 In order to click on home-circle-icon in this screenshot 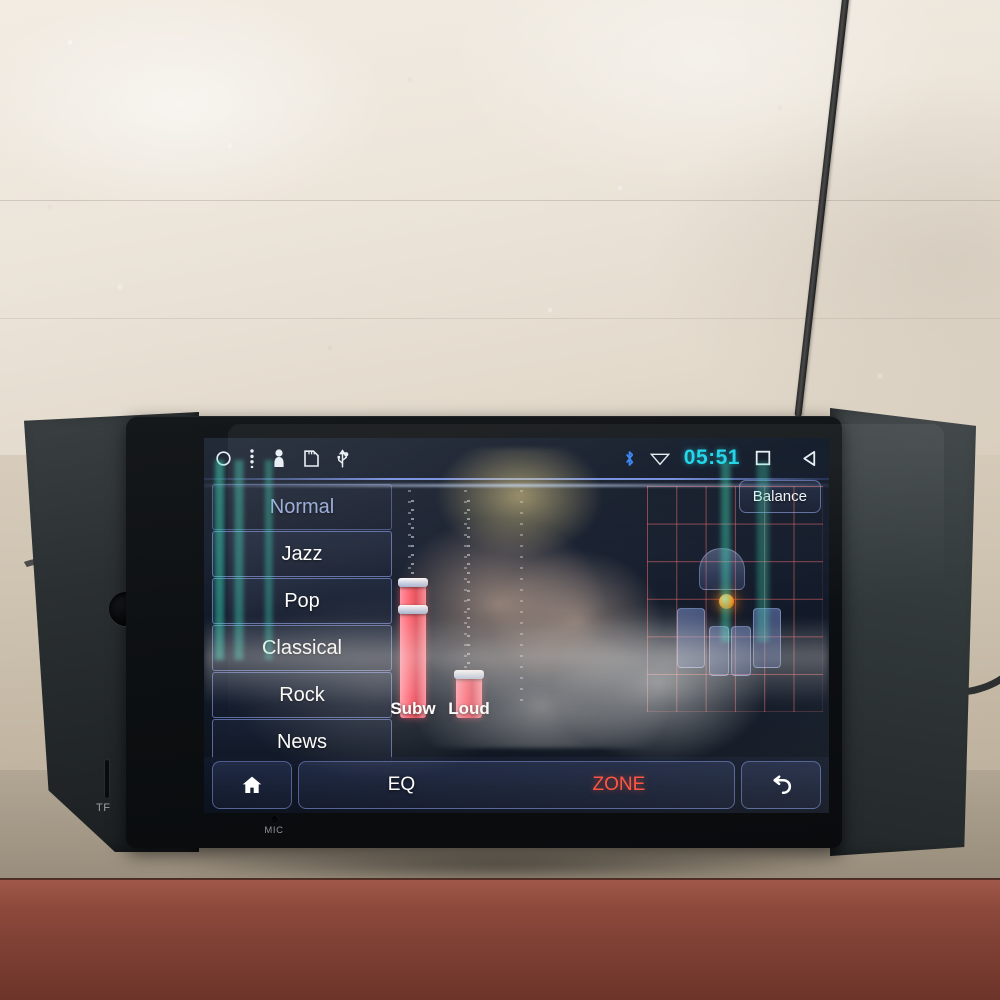, I will do `click(223, 458)`.